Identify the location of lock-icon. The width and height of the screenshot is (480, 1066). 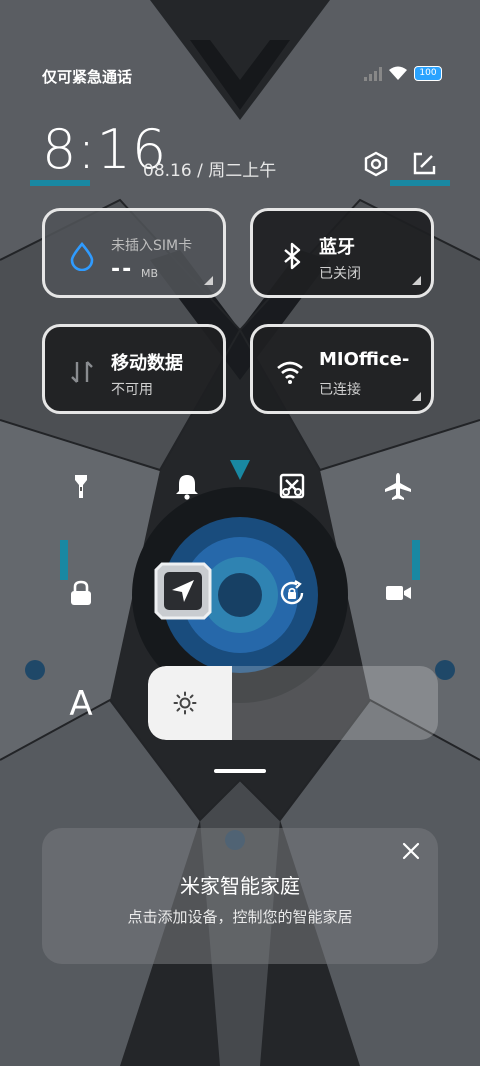
(81, 592).